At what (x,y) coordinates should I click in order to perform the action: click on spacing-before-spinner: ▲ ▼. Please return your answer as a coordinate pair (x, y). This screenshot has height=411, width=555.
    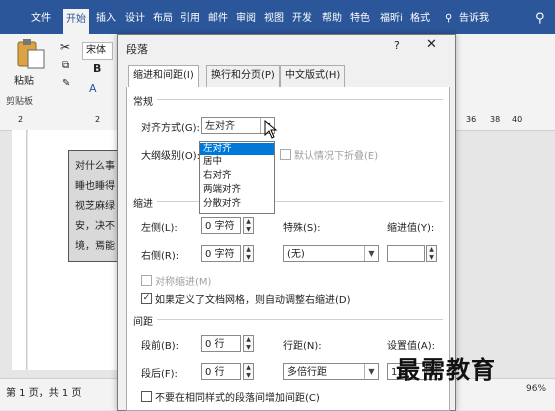
    Looking at the image, I should click on (248, 343).